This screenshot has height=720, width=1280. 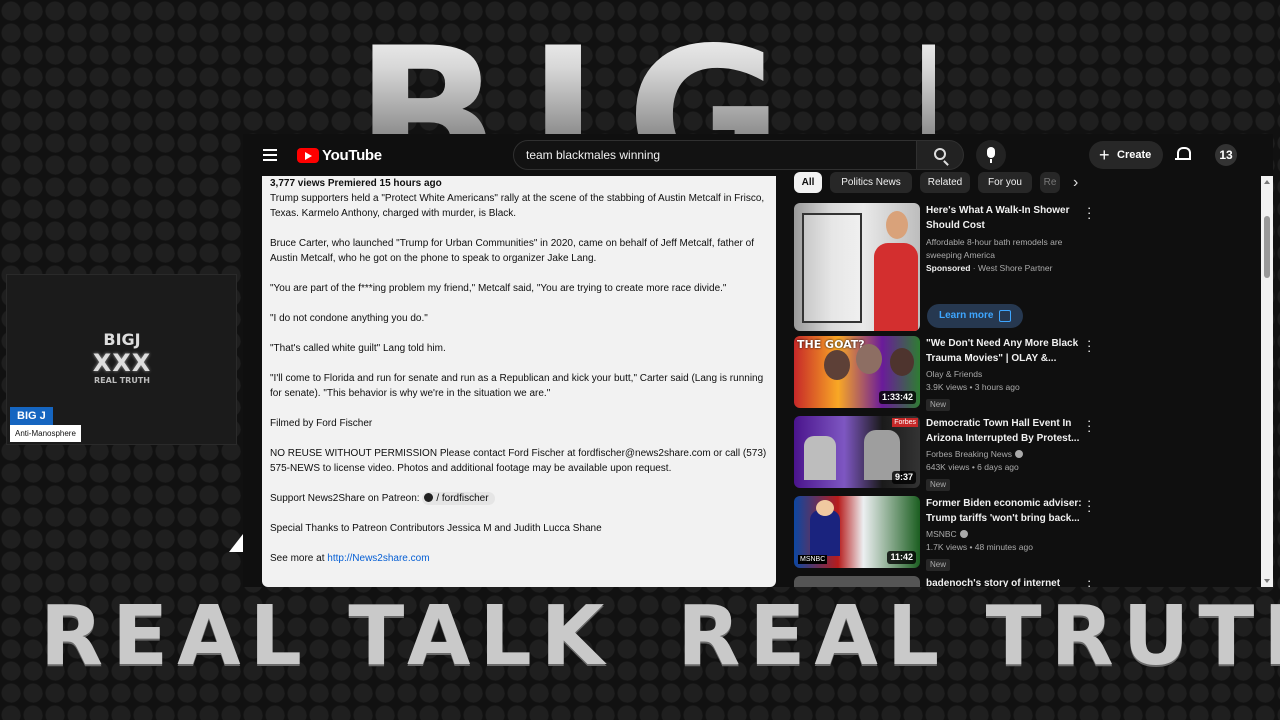 I want to click on video-stats: 1.7K views • 48 minutes ago, so click(x=979, y=547).